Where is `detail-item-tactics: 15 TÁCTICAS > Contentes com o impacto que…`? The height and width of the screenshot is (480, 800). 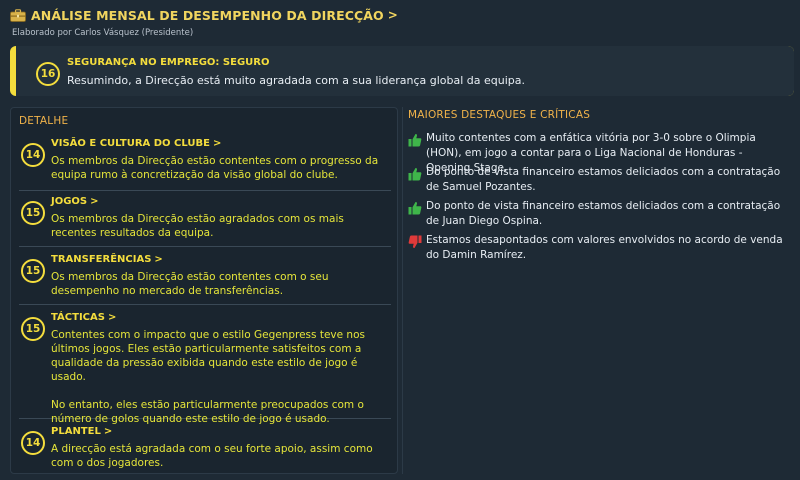 detail-item-tactics: 15 TÁCTICAS > Contentes com o impacto que… is located at coordinates (205, 368).